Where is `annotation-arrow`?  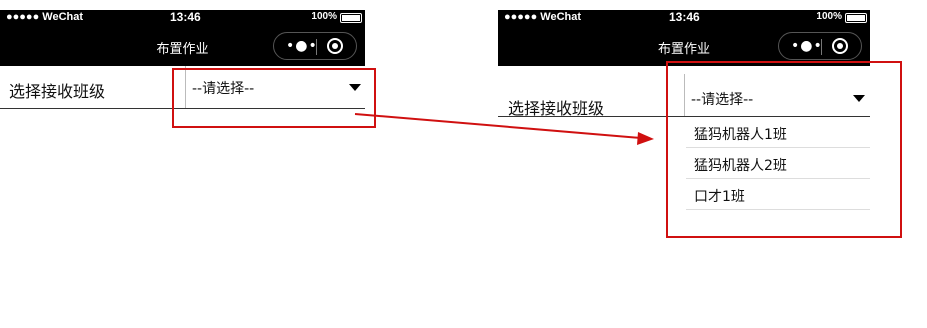 annotation-arrow is located at coordinates (504, 129).